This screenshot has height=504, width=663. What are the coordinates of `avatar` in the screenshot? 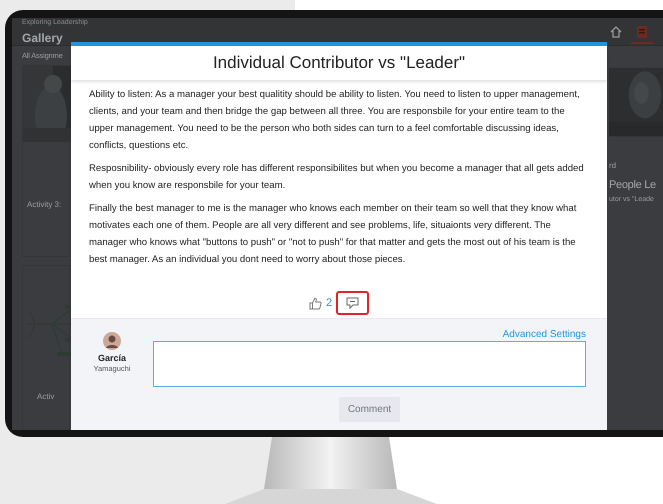 It's located at (112, 341).